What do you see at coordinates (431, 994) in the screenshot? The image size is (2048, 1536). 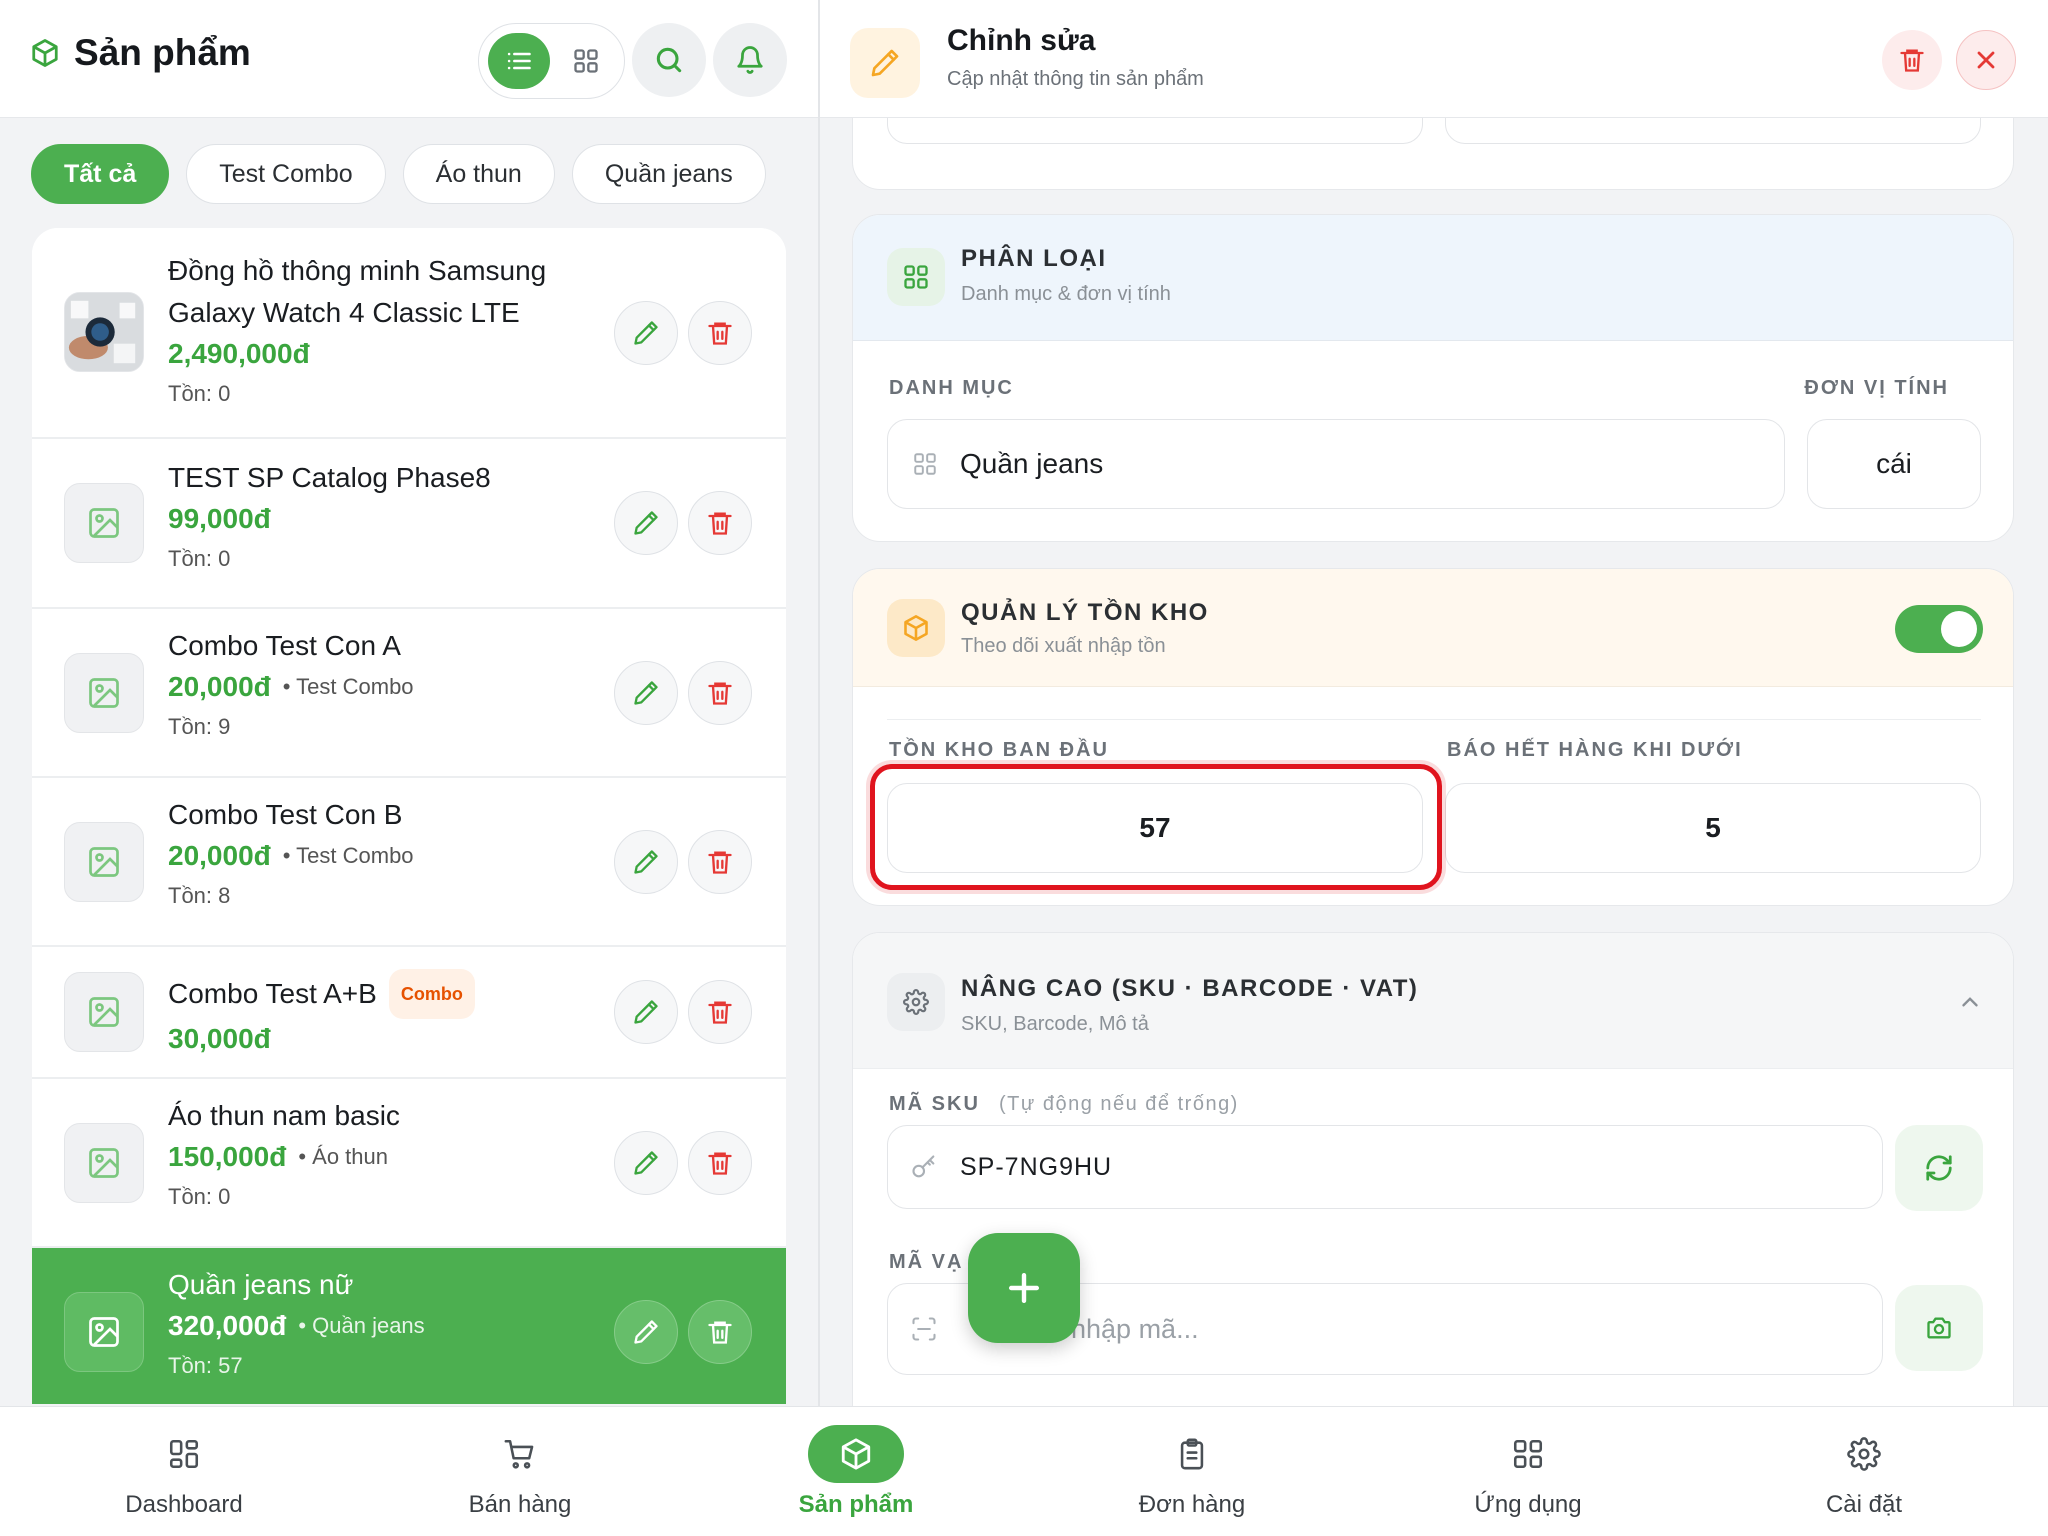 I see `combo-badge: Combo` at bounding box center [431, 994].